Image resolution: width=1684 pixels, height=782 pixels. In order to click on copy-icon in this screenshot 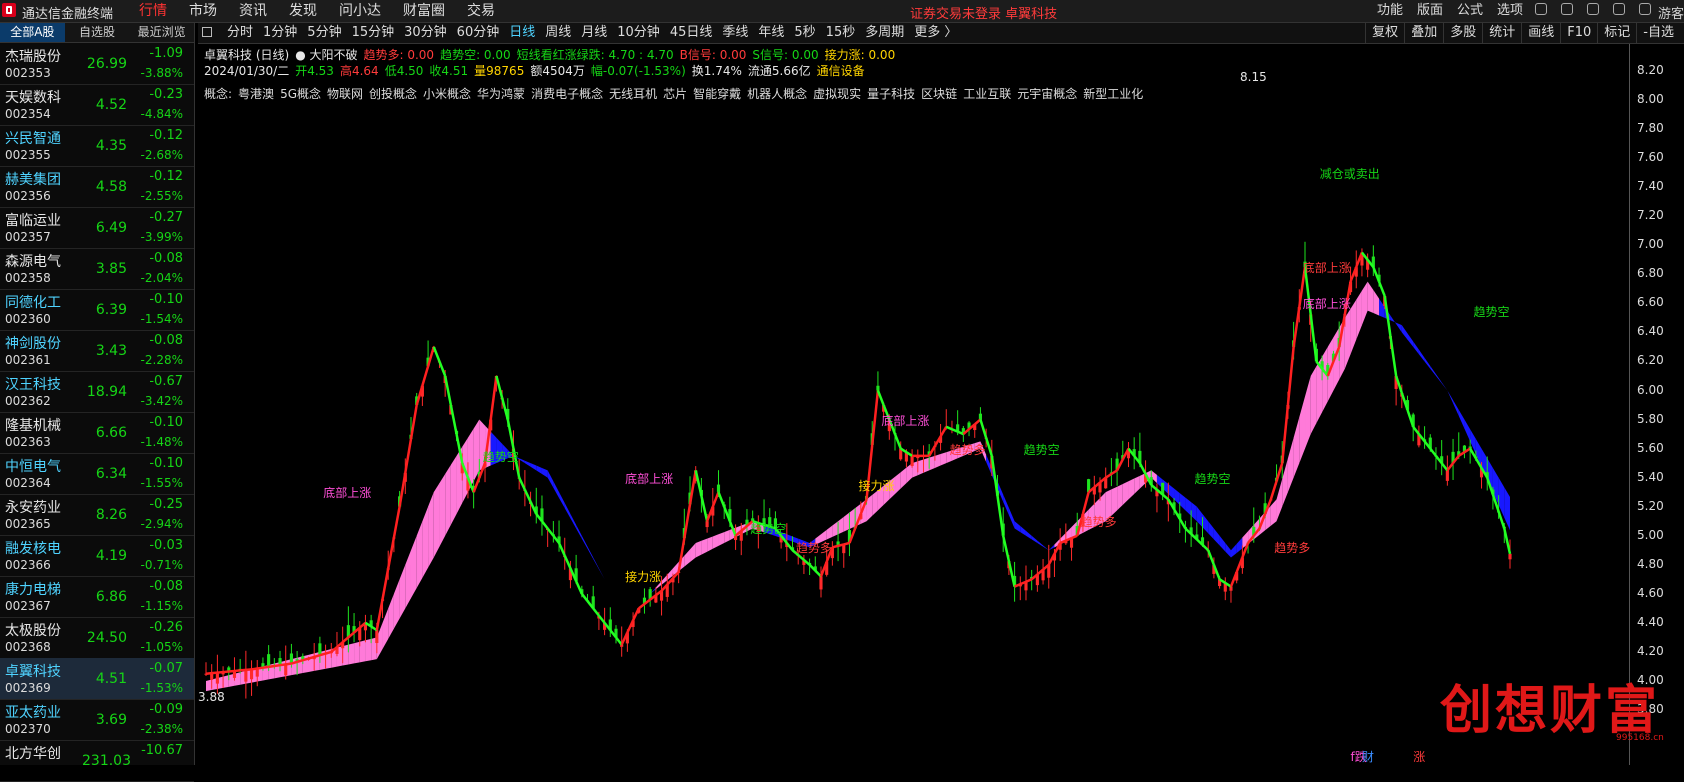, I will do `click(1567, 9)`.